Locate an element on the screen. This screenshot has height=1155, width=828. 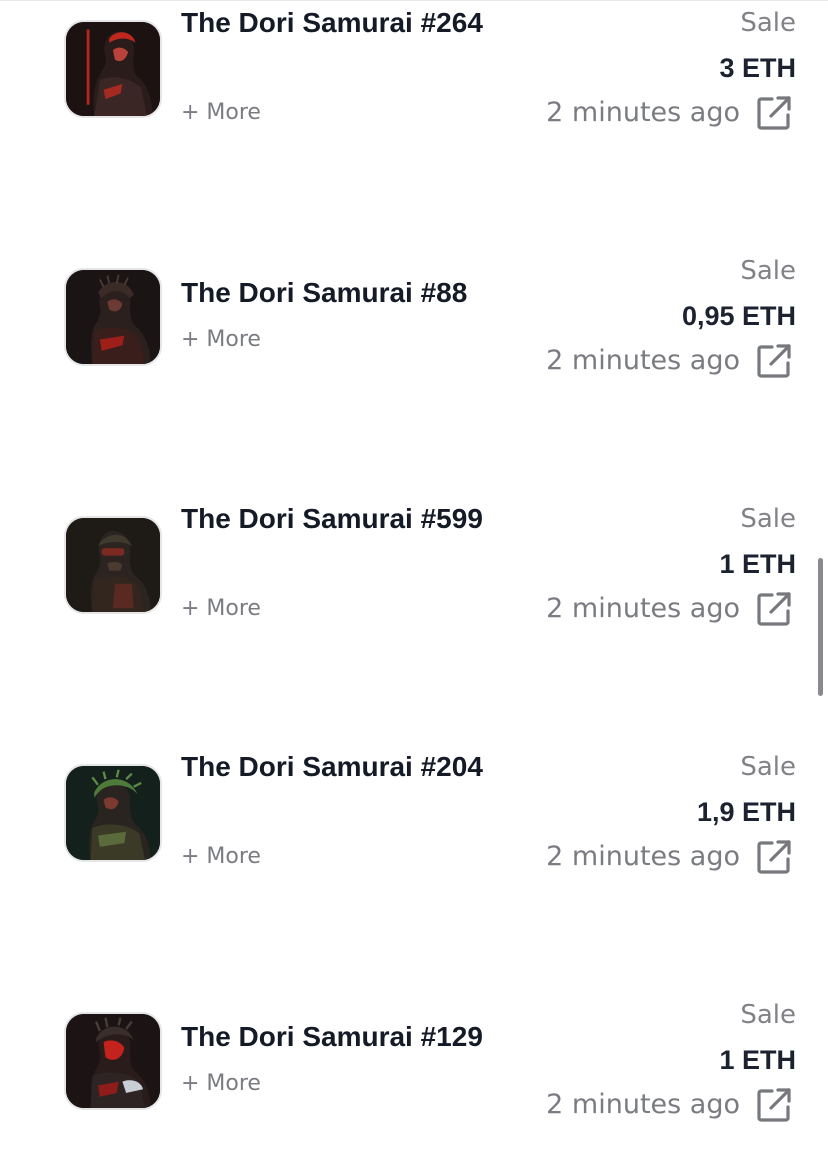
nft-title: The Dori Samurai #88 is located at coordinates (341, 293).